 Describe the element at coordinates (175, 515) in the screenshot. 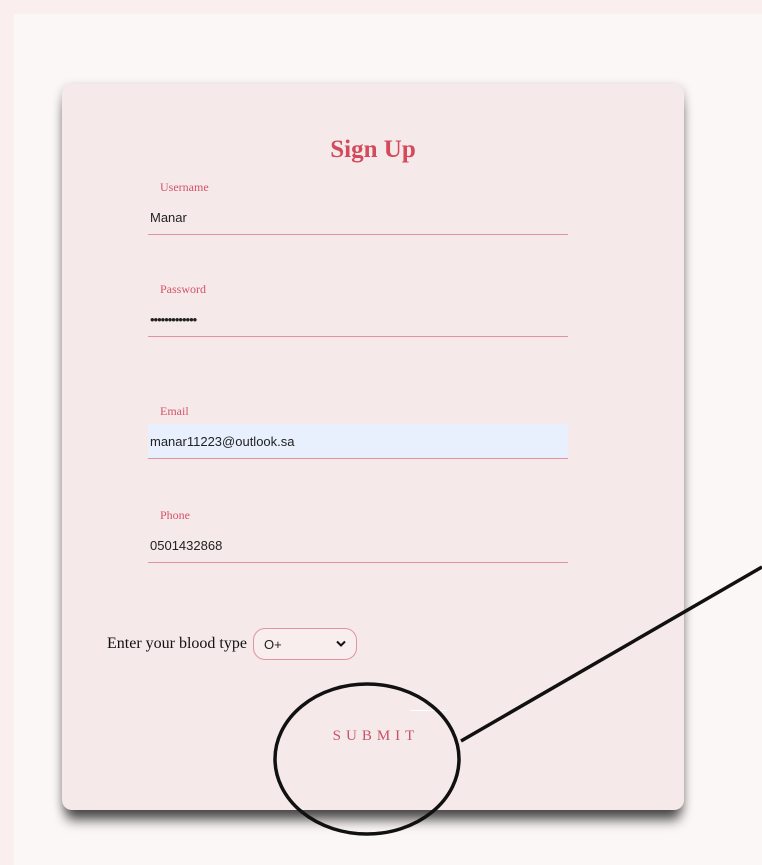

I see `phone-label: Phone` at that location.